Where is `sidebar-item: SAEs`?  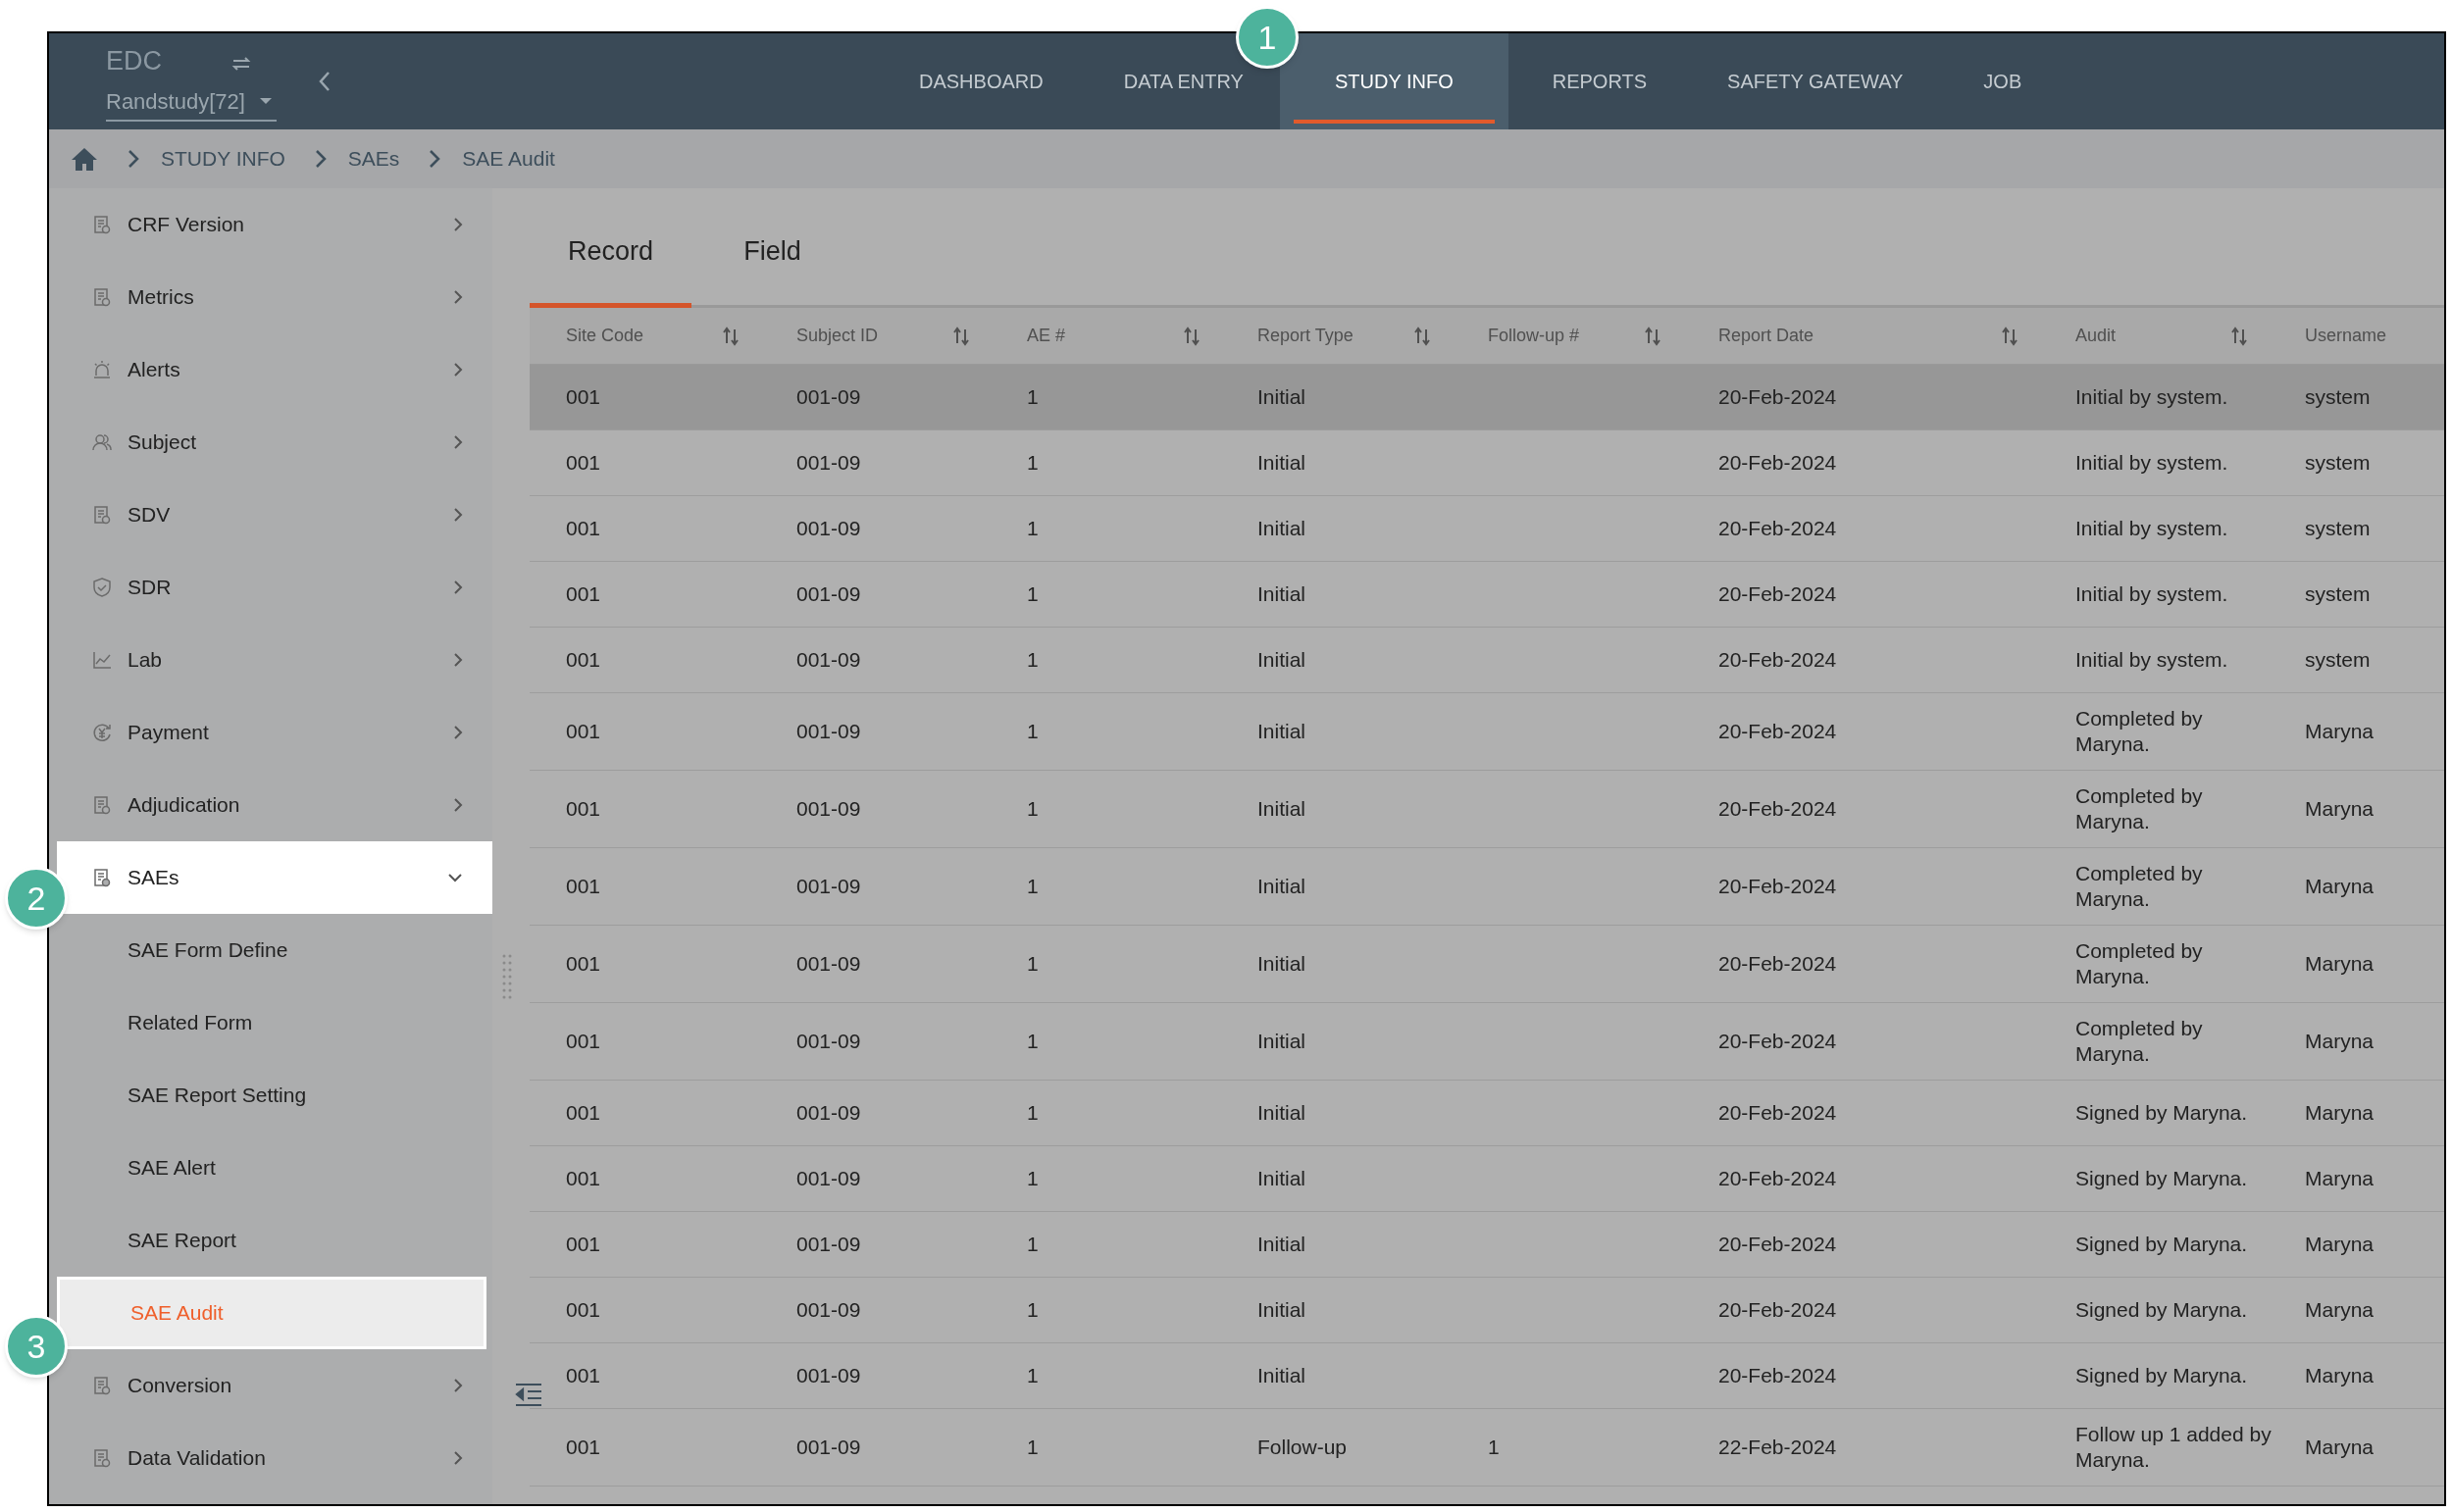
sidebar-item: SAEs is located at coordinates (274, 877).